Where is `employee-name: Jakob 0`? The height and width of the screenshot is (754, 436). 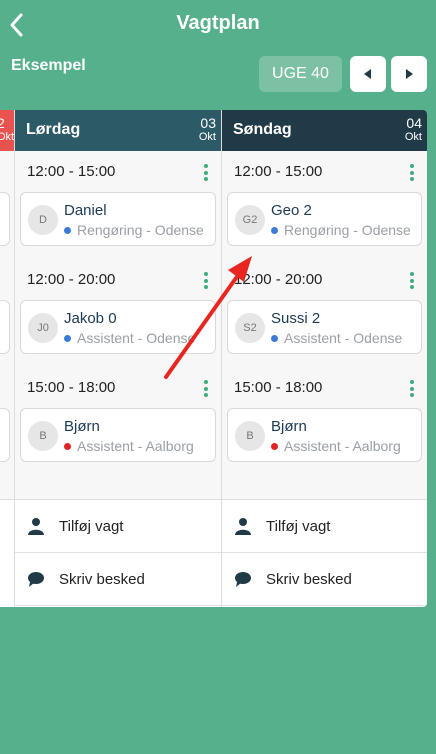 employee-name: Jakob 0 is located at coordinates (90, 318).